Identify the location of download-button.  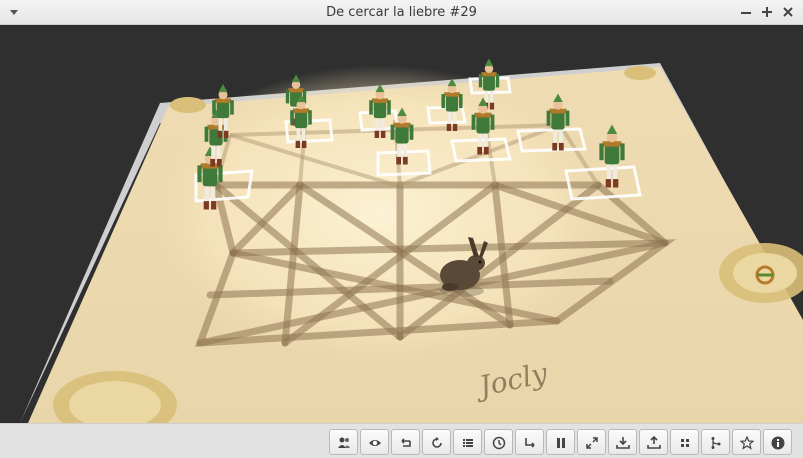
(622, 442).